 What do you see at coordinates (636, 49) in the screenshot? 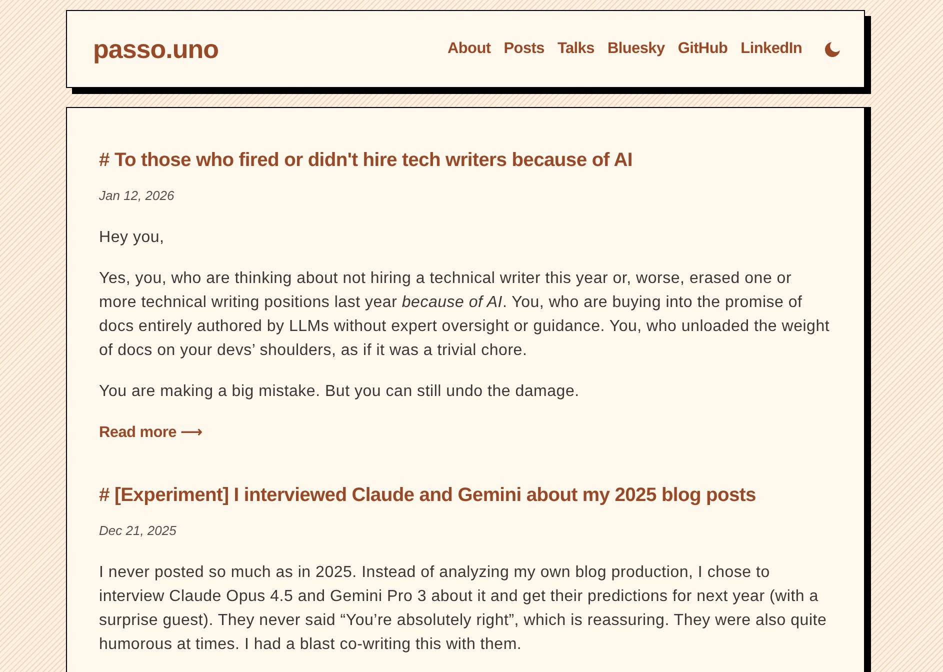
I see `nav-link: Bluesky` at bounding box center [636, 49].